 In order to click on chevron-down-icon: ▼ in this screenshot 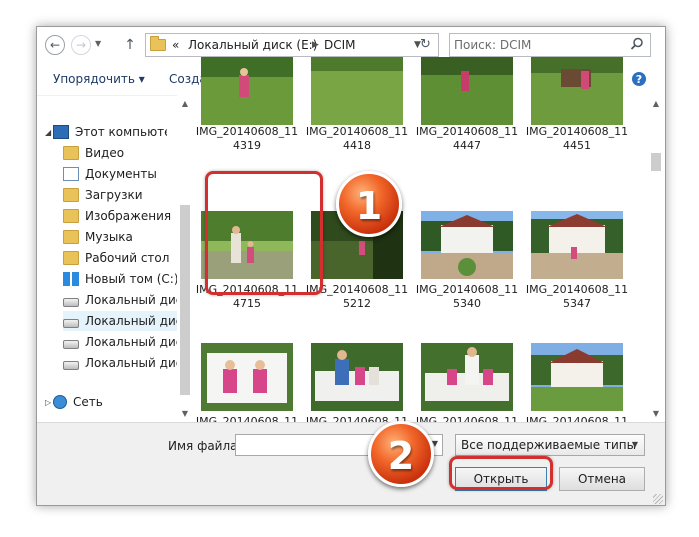, I will do `click(634, 444)`.